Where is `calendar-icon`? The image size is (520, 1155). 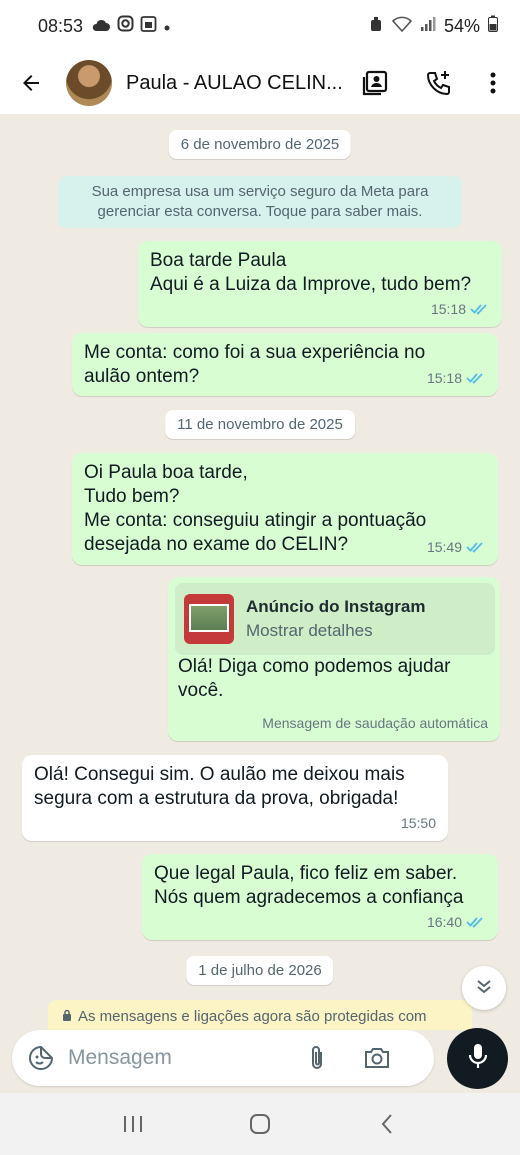 calendar-icon is located at coordinates (148, 26).